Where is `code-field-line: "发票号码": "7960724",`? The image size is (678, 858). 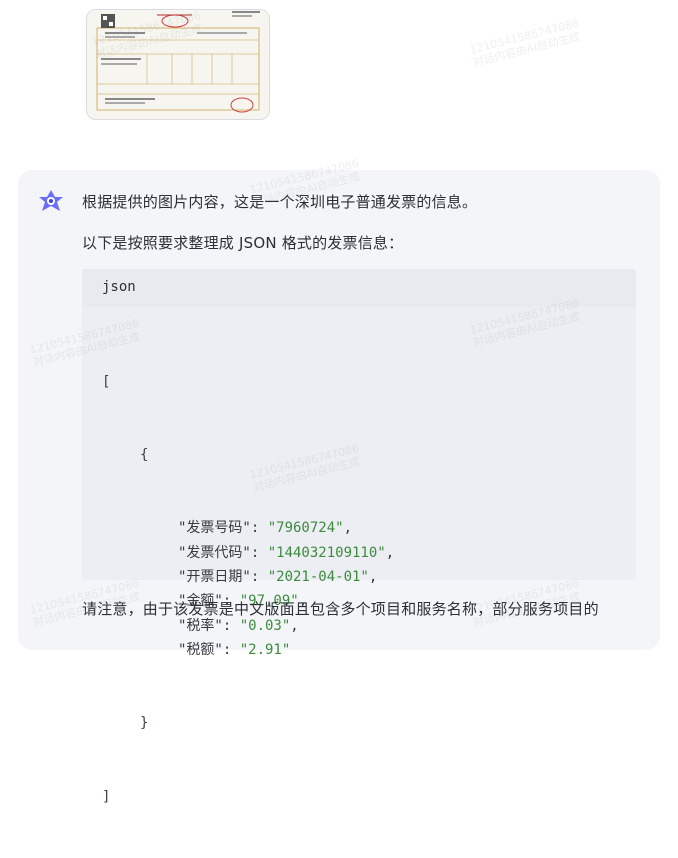
code-field-line: "发票号码": "7960724", is located at coordinates (248, 528).